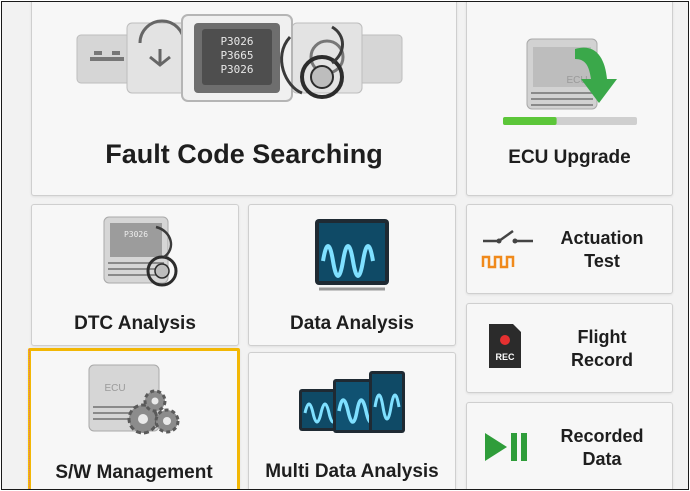 Image resolution: width=690 pixels, height=491 pixels. What do you see at coordinates (602, 349) in the screenshot?
I see `flight-record-label: Flight Record` at bounding box center [602, 349].